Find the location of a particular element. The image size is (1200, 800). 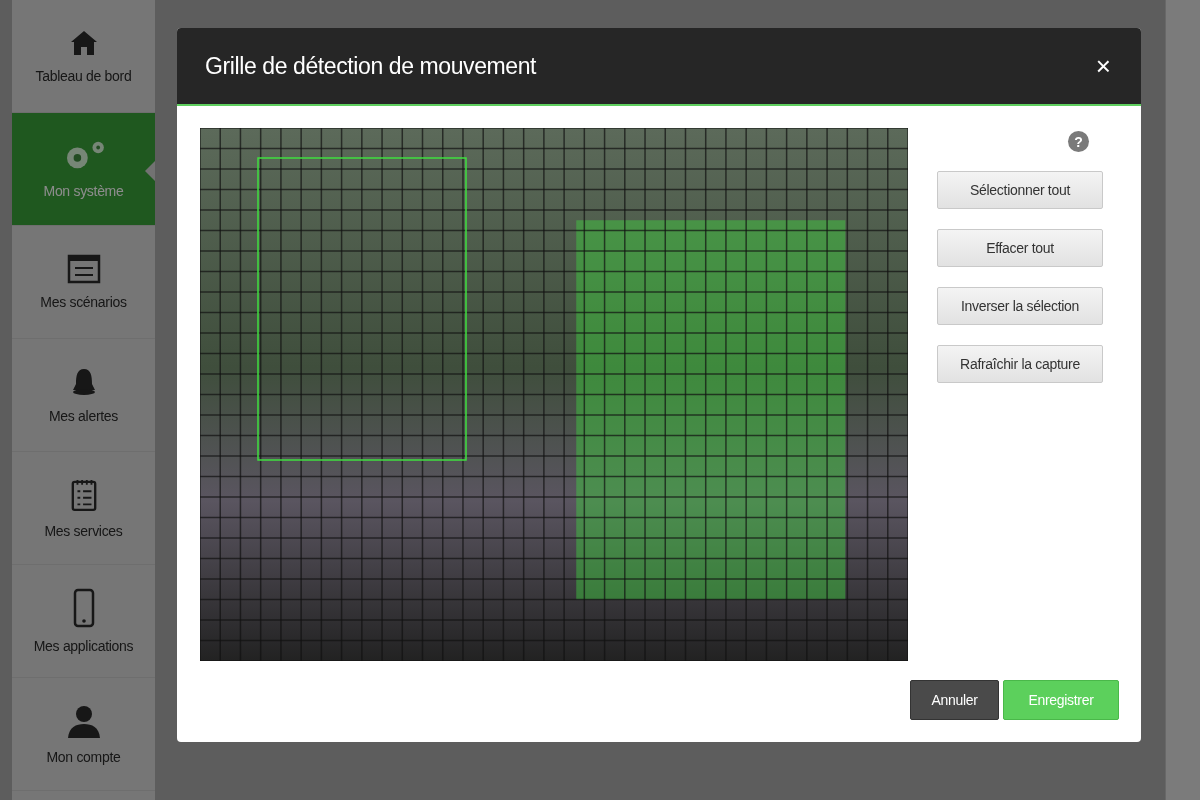

person-icon is located at coordinates (83, 721).